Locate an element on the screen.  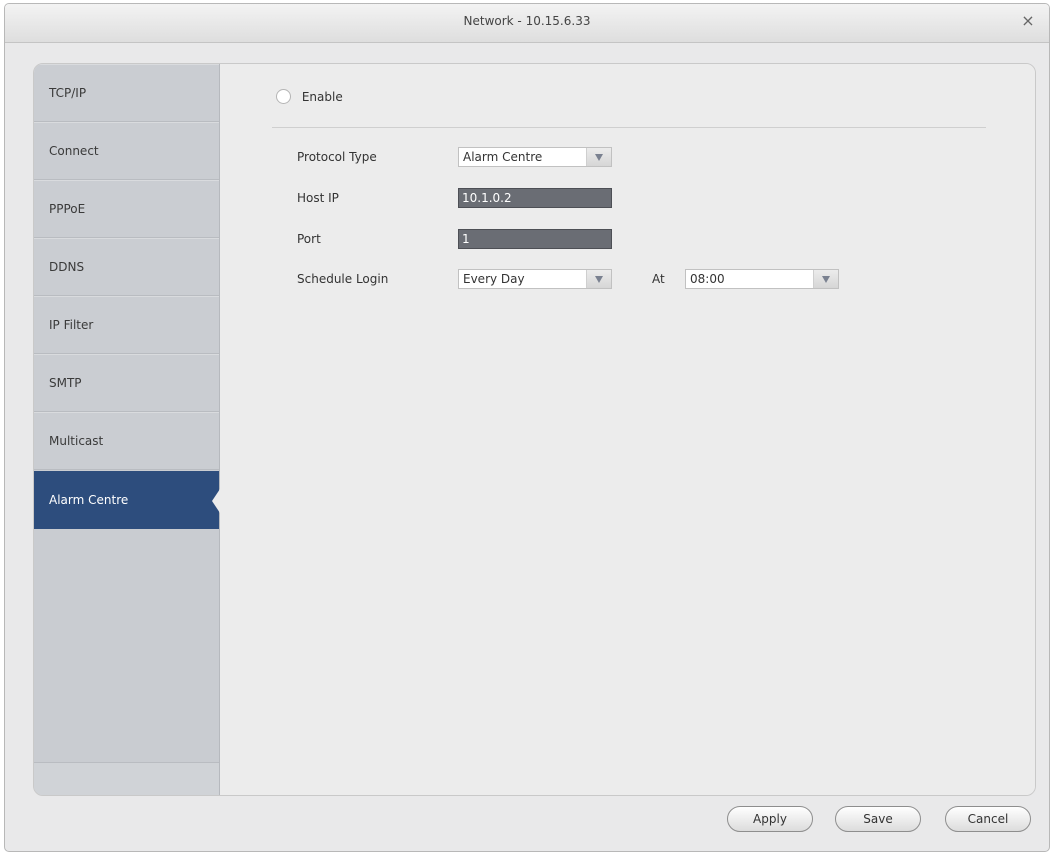
login-time-value: 08:00 is located at coordinates (707, 279).